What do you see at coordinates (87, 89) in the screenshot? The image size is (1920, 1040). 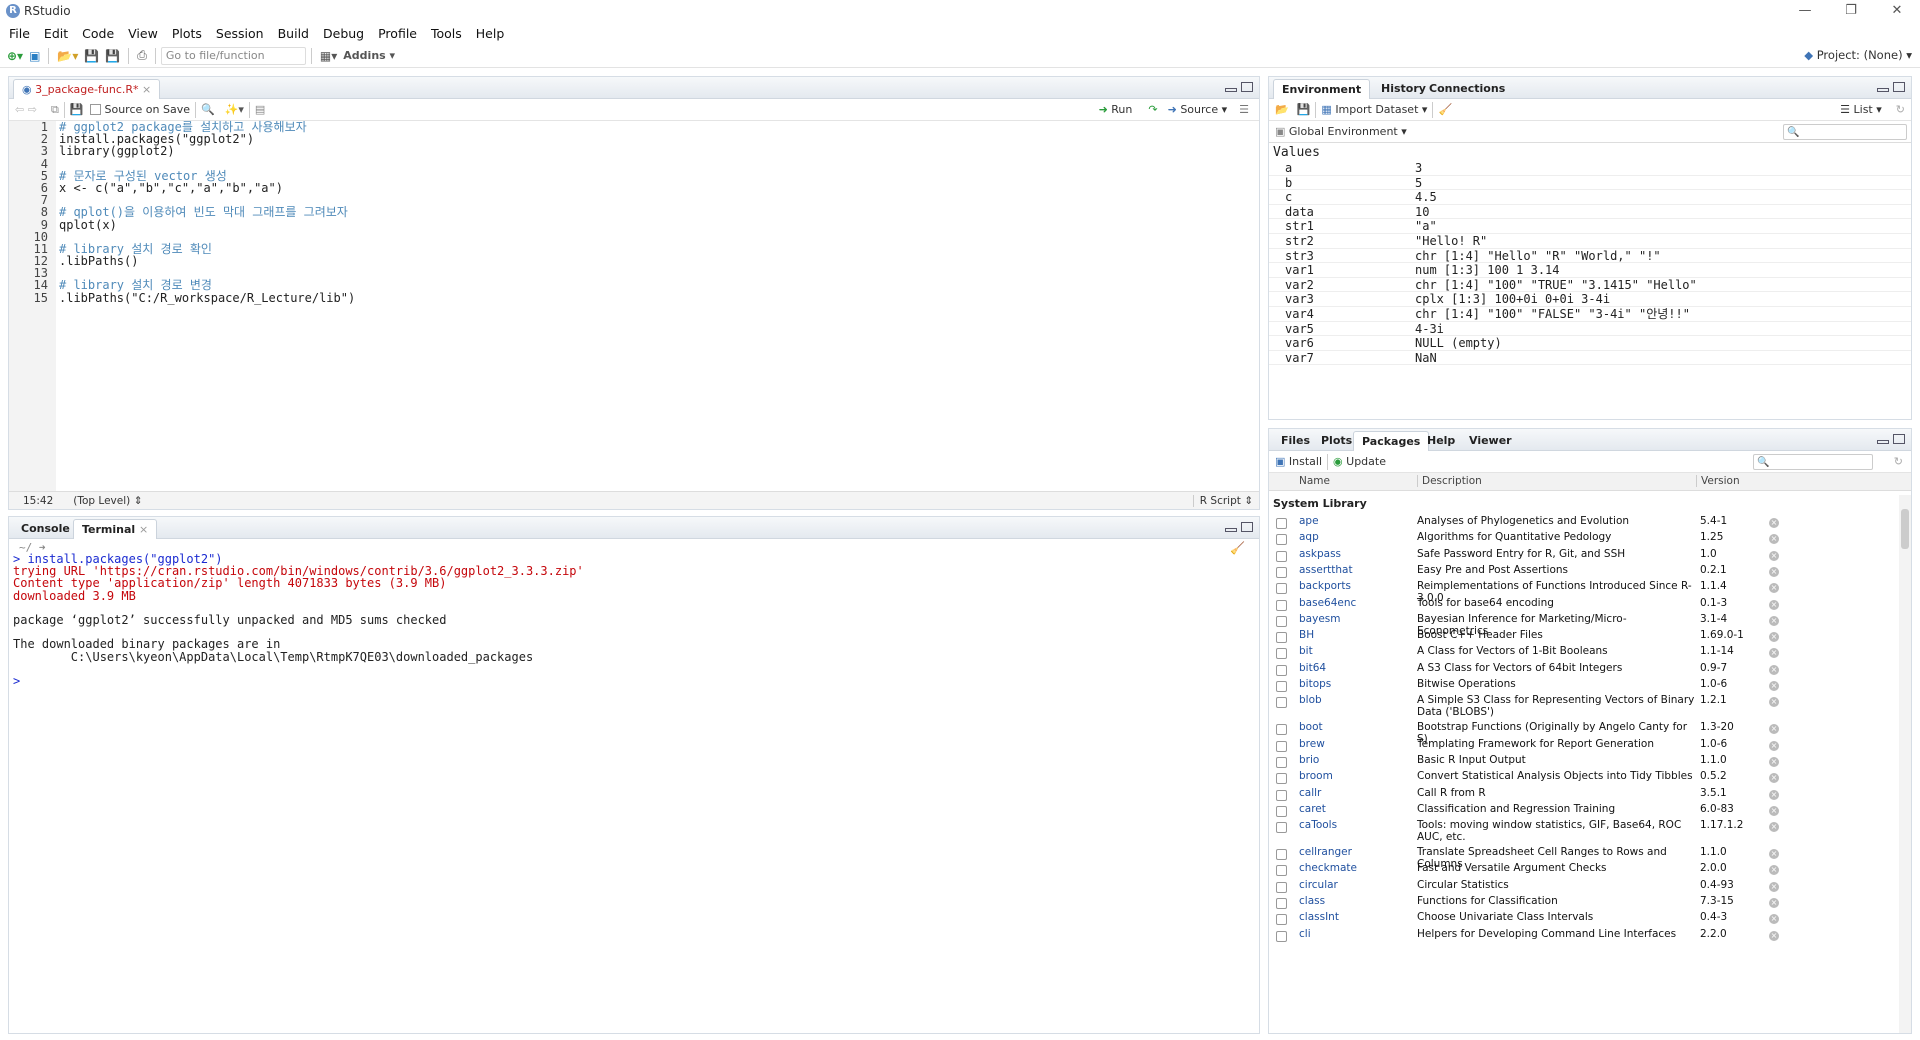 I see `editor-tab: ◉ 3_package-func.R* ×` at bounding box center [87, 89].